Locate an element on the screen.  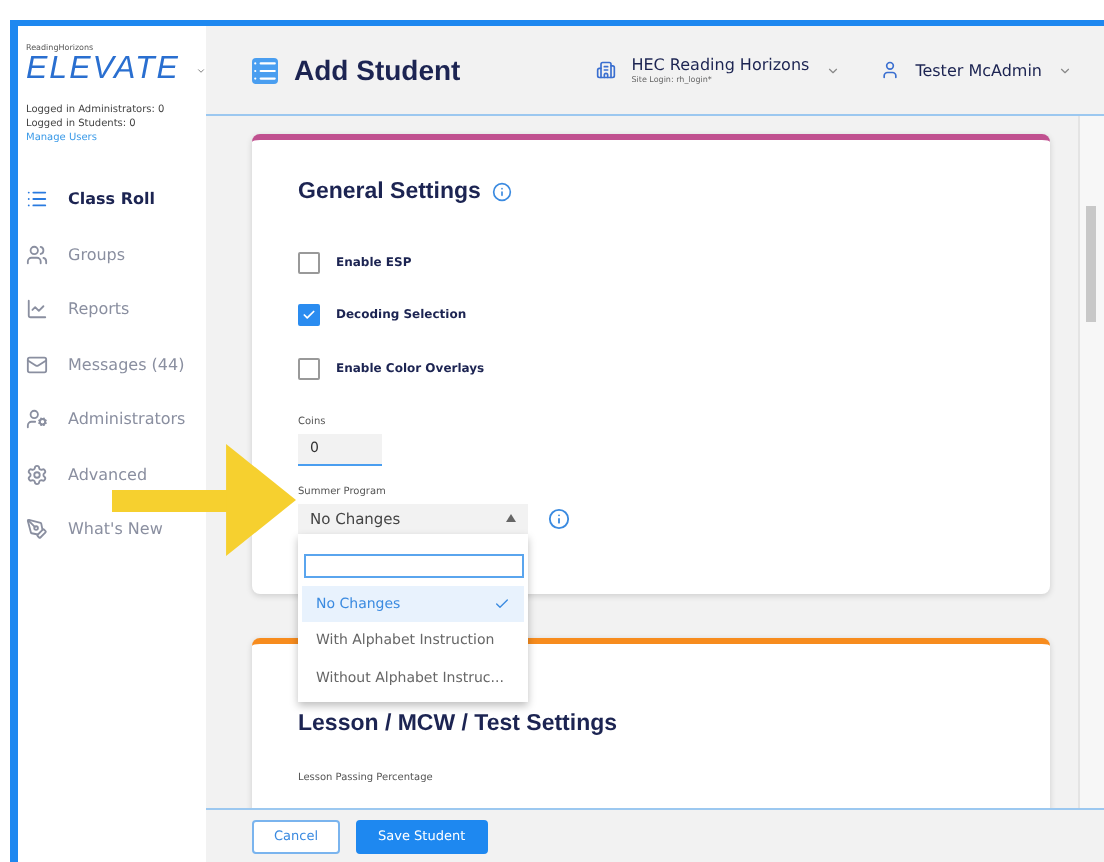
page-title: Add Student is located at coordinates (378, 70).